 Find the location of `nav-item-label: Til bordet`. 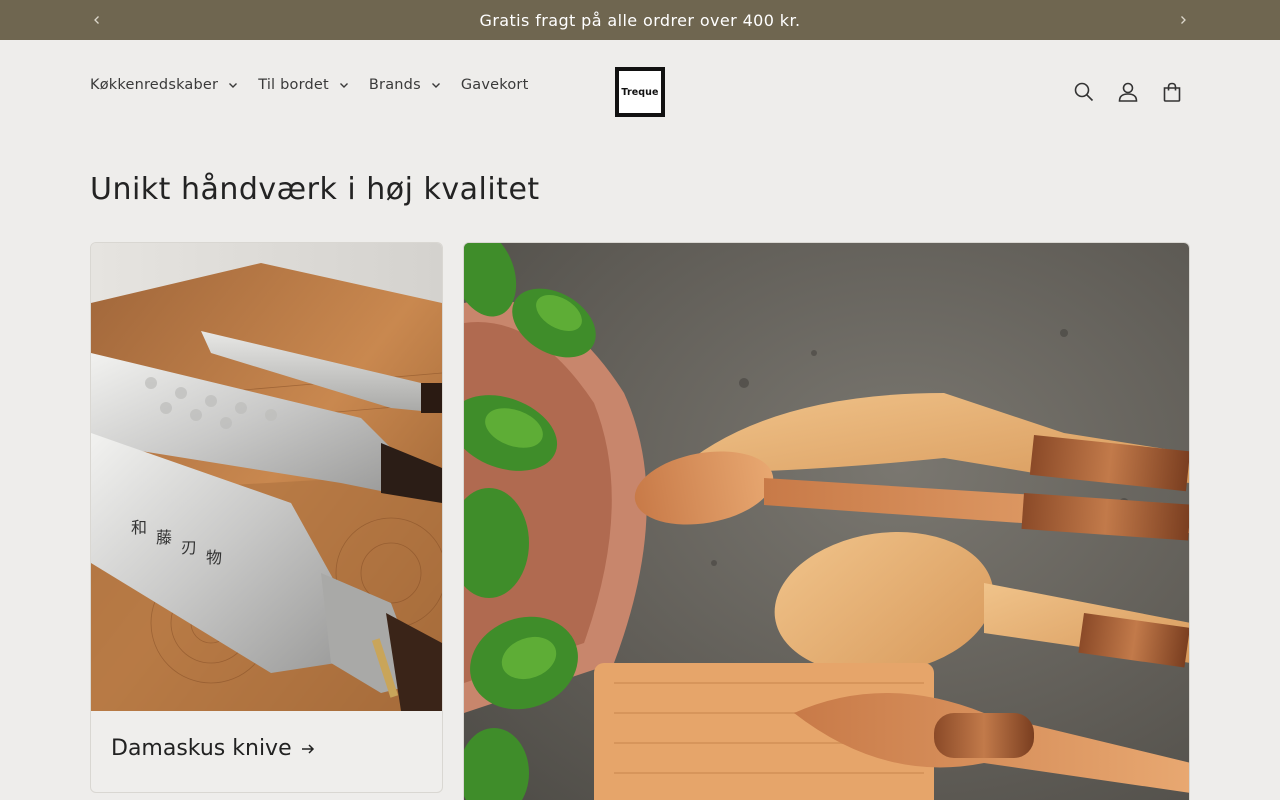

nav-item-label: Til bordet is located at coordinates (293, 85).